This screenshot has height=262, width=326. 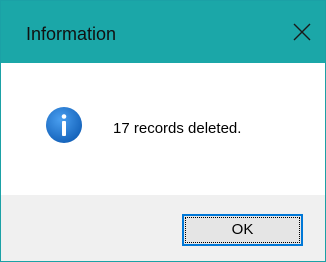 What do you see at coordinates (177, 128) in the screenshot?
I see `message-text: 17 records deleted.` at bounding box center [177, 128].